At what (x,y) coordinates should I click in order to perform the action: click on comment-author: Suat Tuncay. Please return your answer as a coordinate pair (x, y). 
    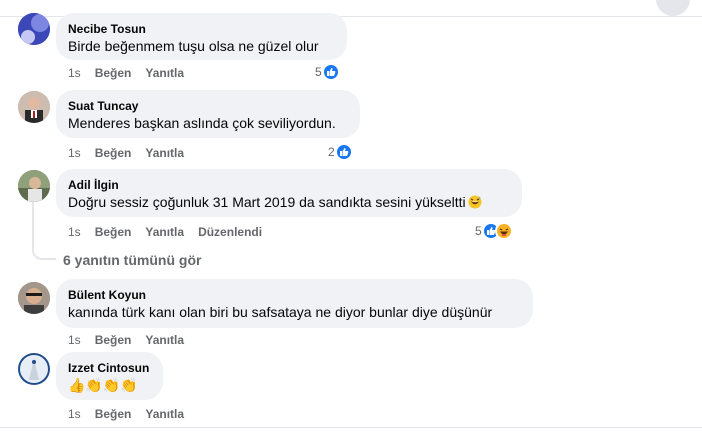
    Looking at the image, I should click on (208, 106).